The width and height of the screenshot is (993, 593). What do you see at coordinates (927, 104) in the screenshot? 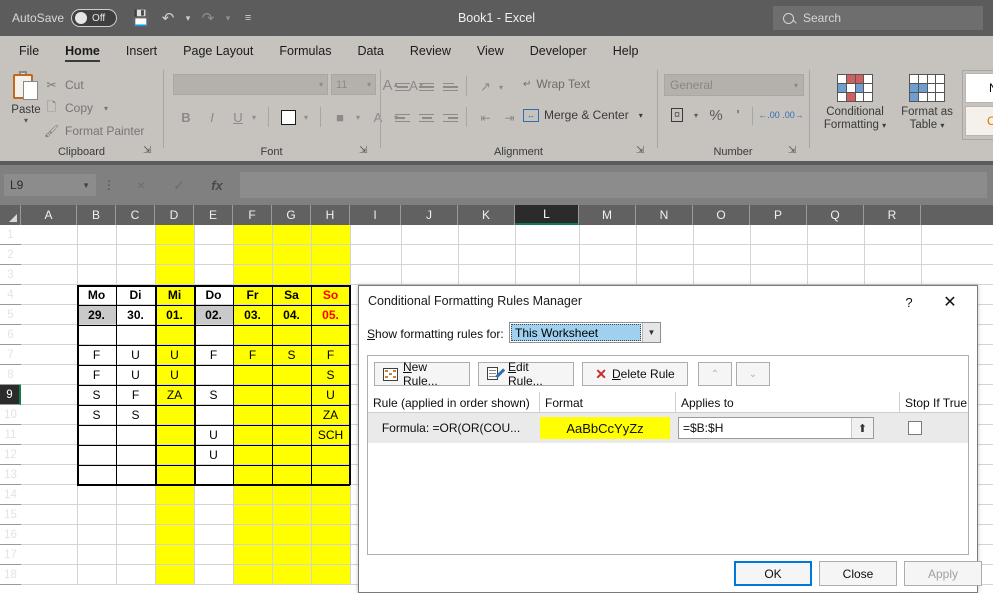
I see `format-as-table-button: Format as Table ▾` at bounding box center [927, 104].